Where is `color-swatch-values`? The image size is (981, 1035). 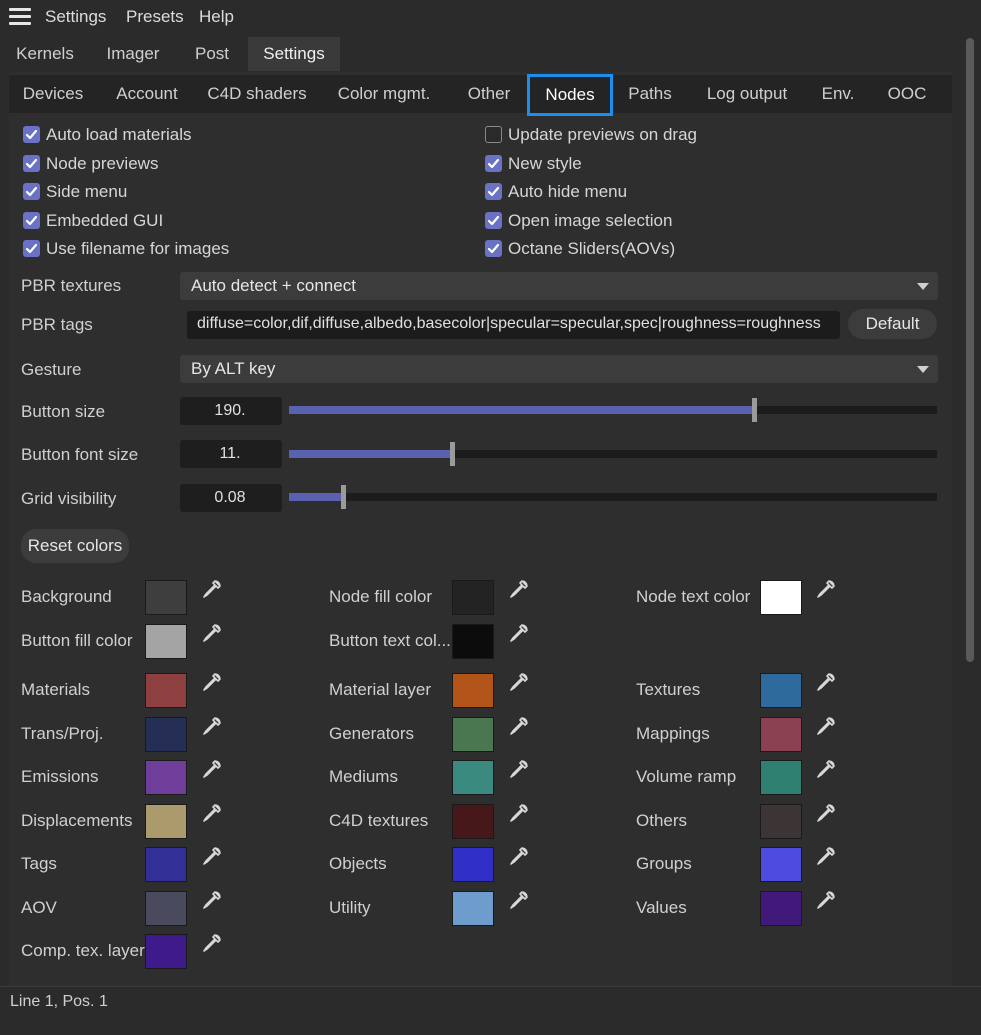 color-swatch-values is located at coordinates (781, 908).